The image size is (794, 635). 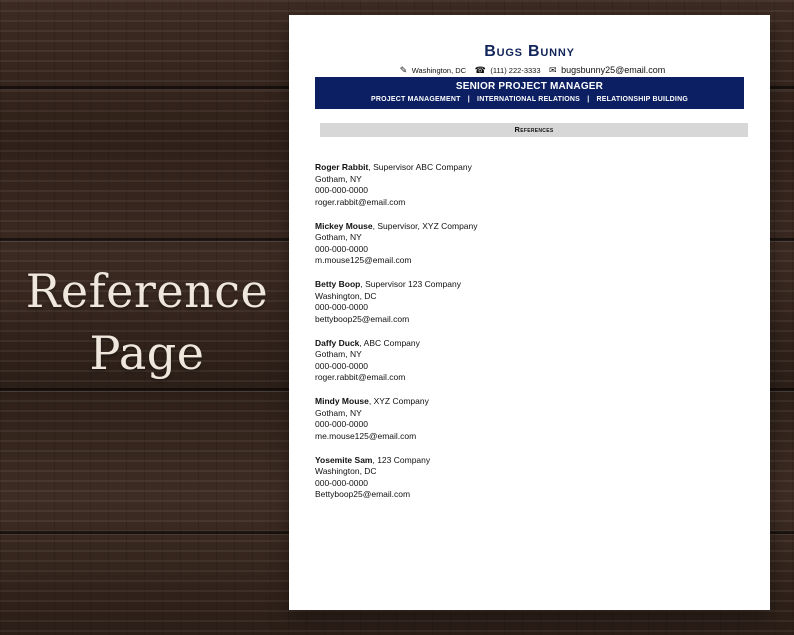 What do you see at coordinates (363, 260) in the screenshot?
I see `reference-email: m.mouse125@email.com` at bounding box center [363, 260].